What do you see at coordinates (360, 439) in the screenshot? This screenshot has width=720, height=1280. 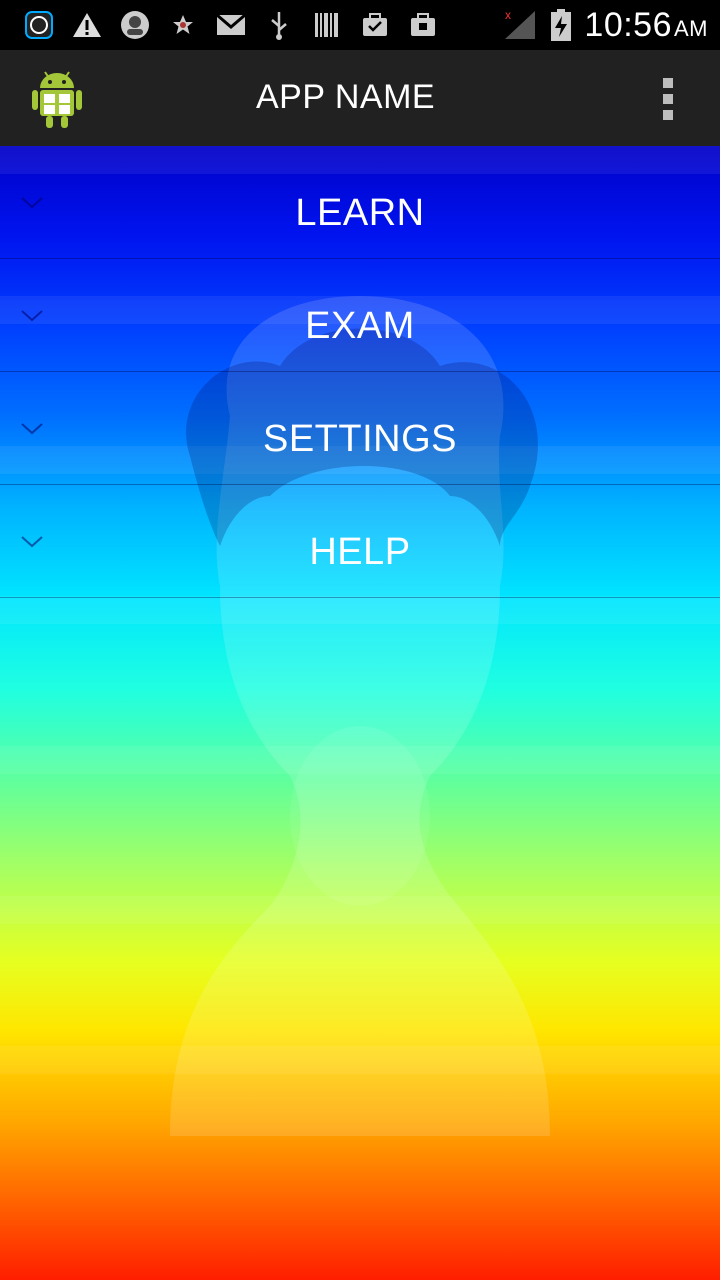 I see `menu-item-label: SETTINGS` at bounding box center [360, 439].